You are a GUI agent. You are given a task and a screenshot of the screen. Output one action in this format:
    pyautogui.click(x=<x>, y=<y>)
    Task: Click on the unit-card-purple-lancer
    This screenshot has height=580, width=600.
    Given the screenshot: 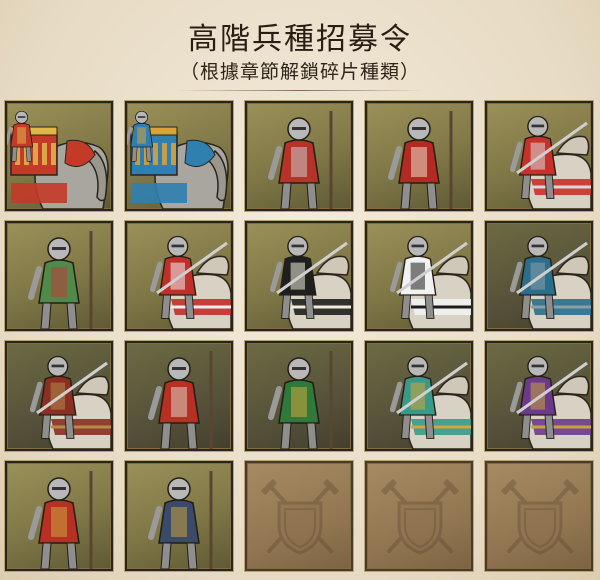 What is the action you would take?
    pyautogui.click(x=539, y=396)
    